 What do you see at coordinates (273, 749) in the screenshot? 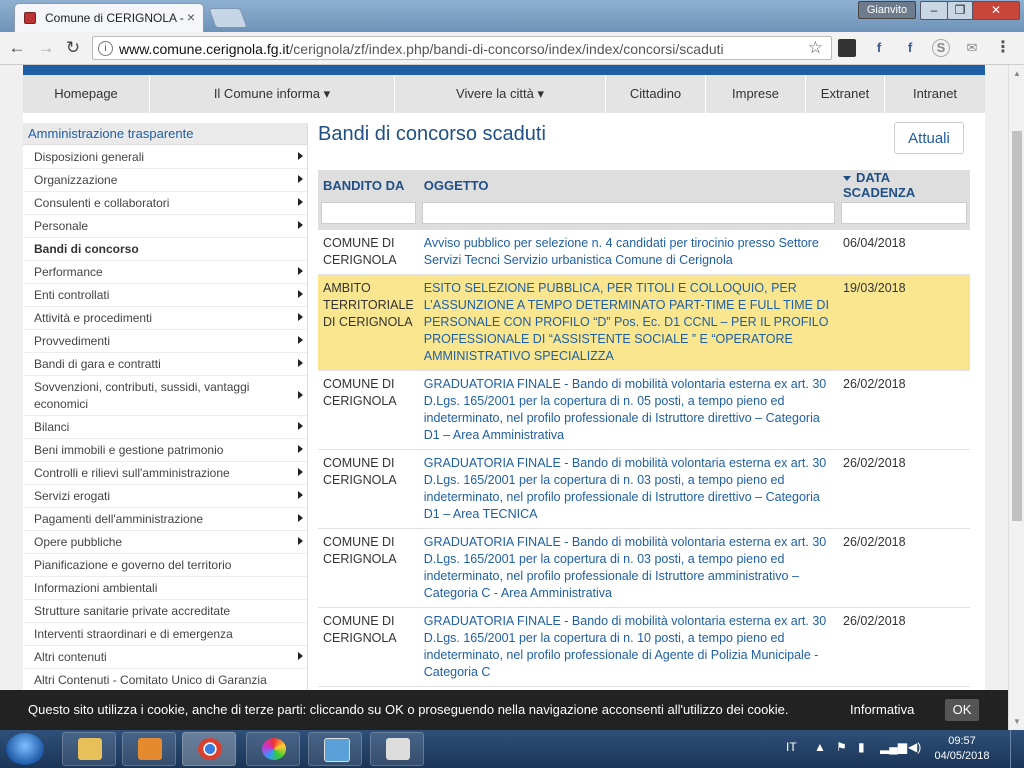
I see `taskbar-photo-app` at bounding box center [273, 749].